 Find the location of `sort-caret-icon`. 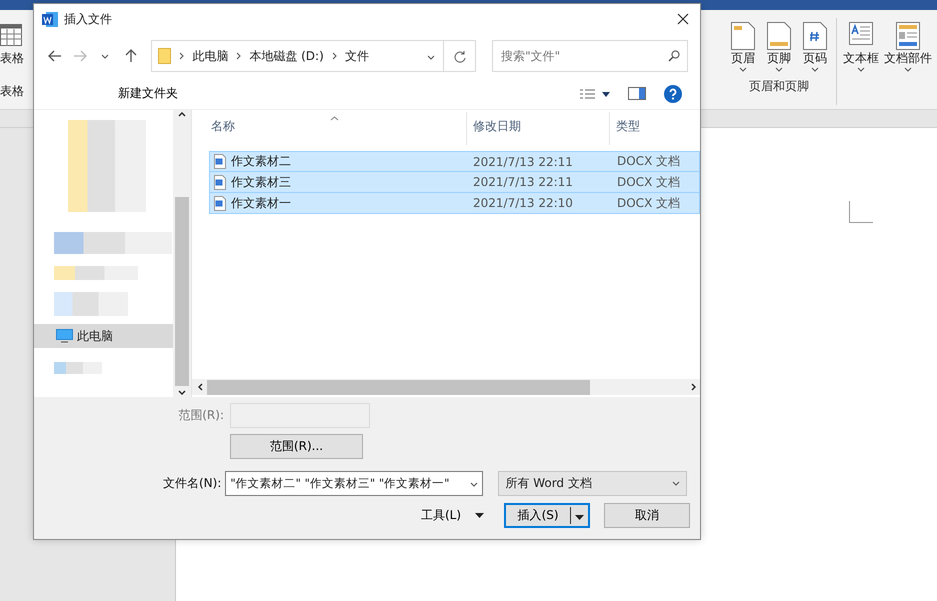

sort-caret-icon is located at coordinates (334, 118).